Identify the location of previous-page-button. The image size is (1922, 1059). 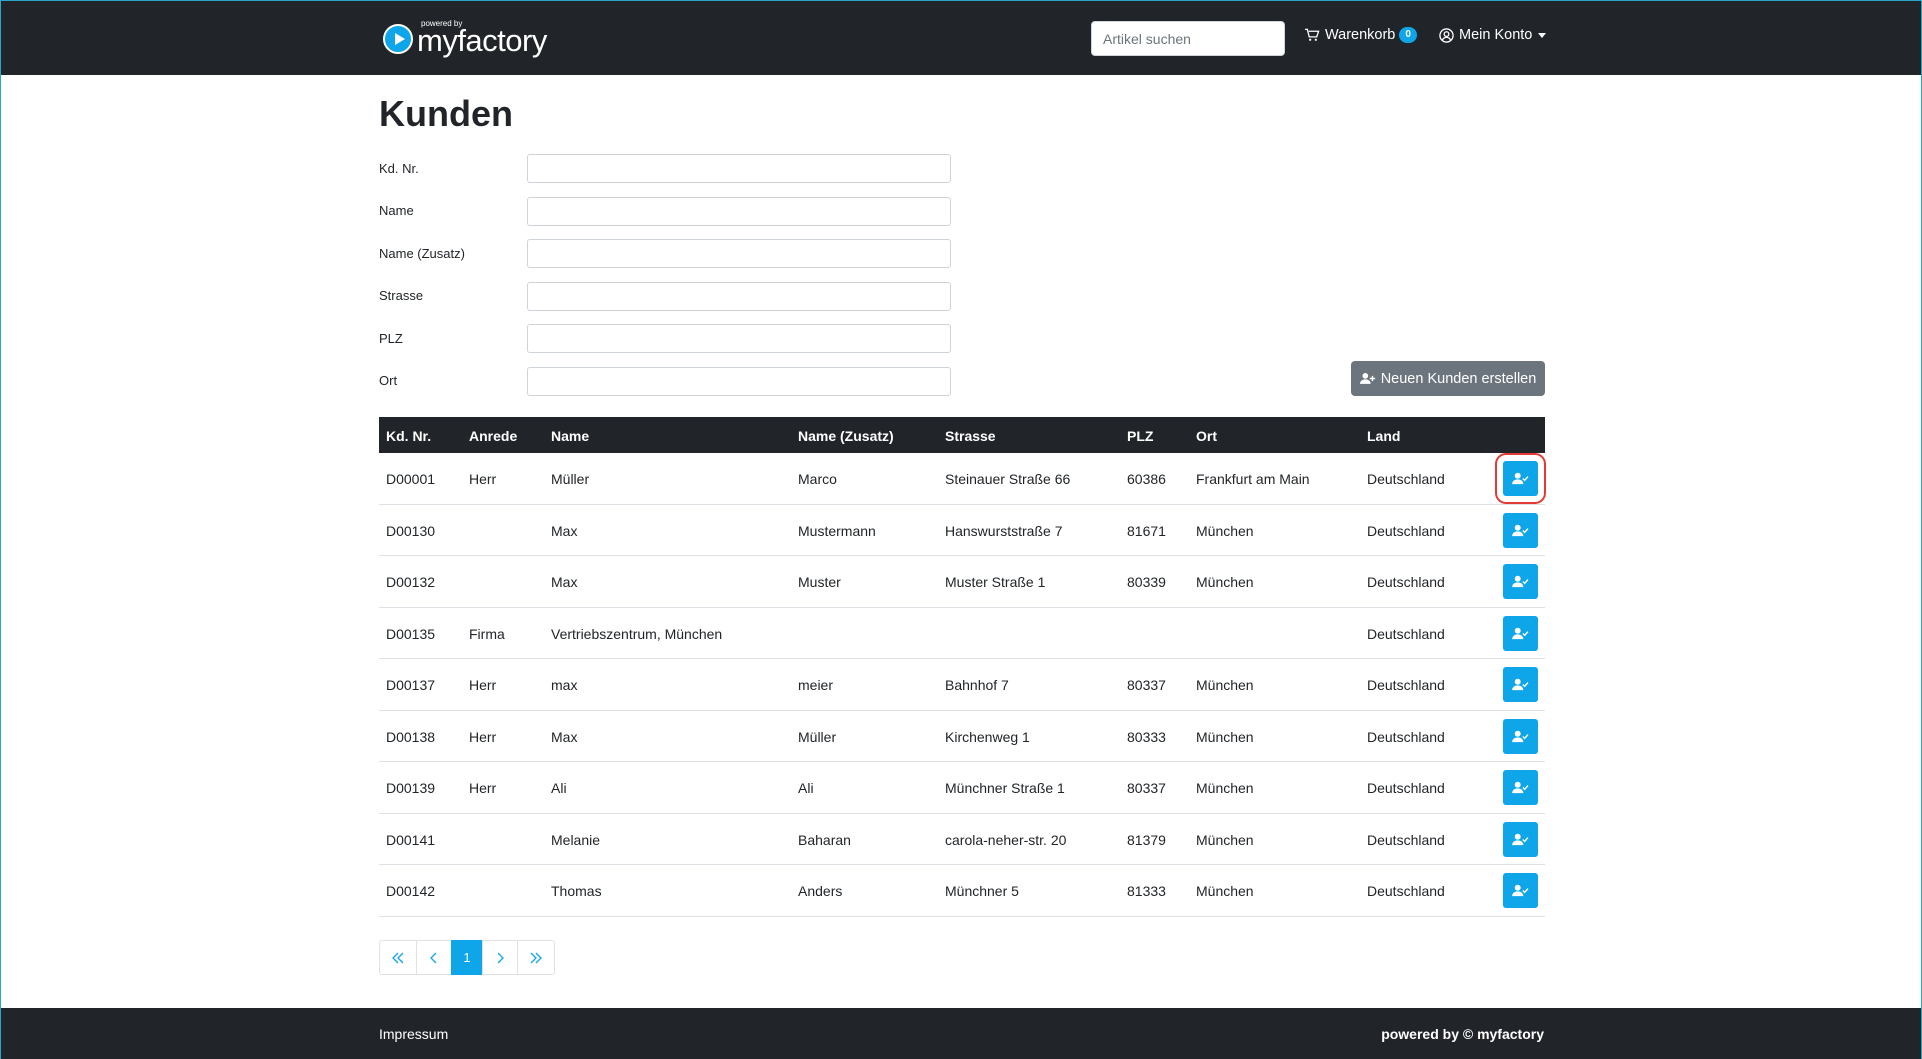
(434, 957).